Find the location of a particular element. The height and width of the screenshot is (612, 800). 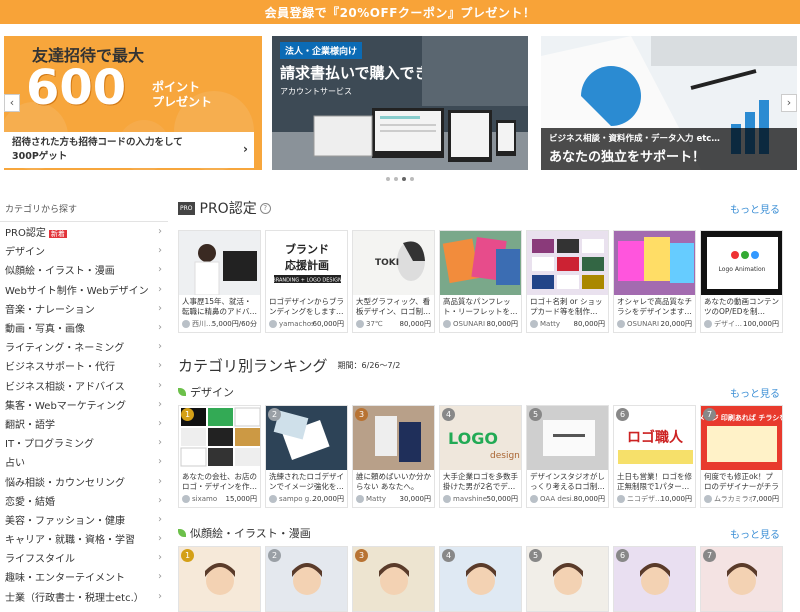

service-card: ロゴ職人 6 土日も営業！ロゴを修正無制限で1パター… ニコデザ… 10,000円 is located at coordinates (654, 456).